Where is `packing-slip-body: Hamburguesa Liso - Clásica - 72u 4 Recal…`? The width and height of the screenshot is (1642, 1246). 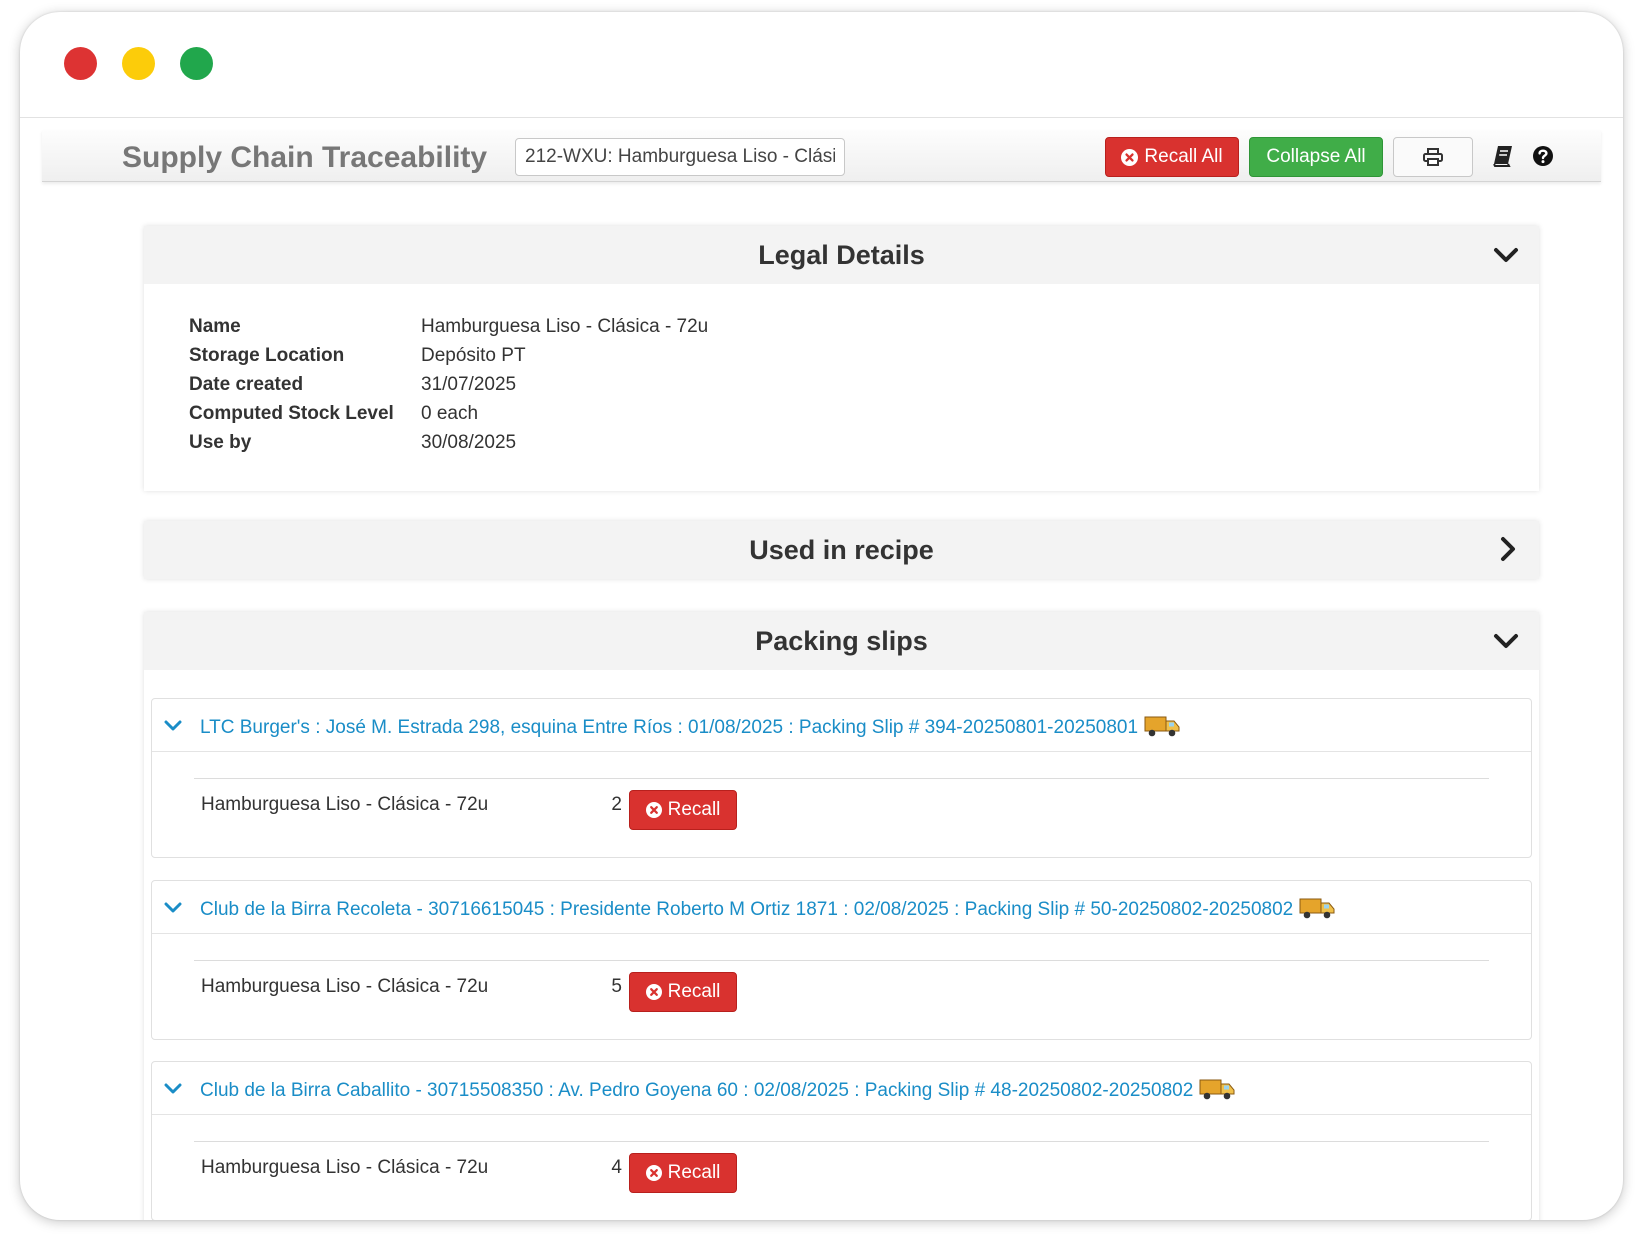
packing-slip-body: Hamburguesa Liso - Clásica - 72u 4 Recal… is located at coordinates (841, 1167).